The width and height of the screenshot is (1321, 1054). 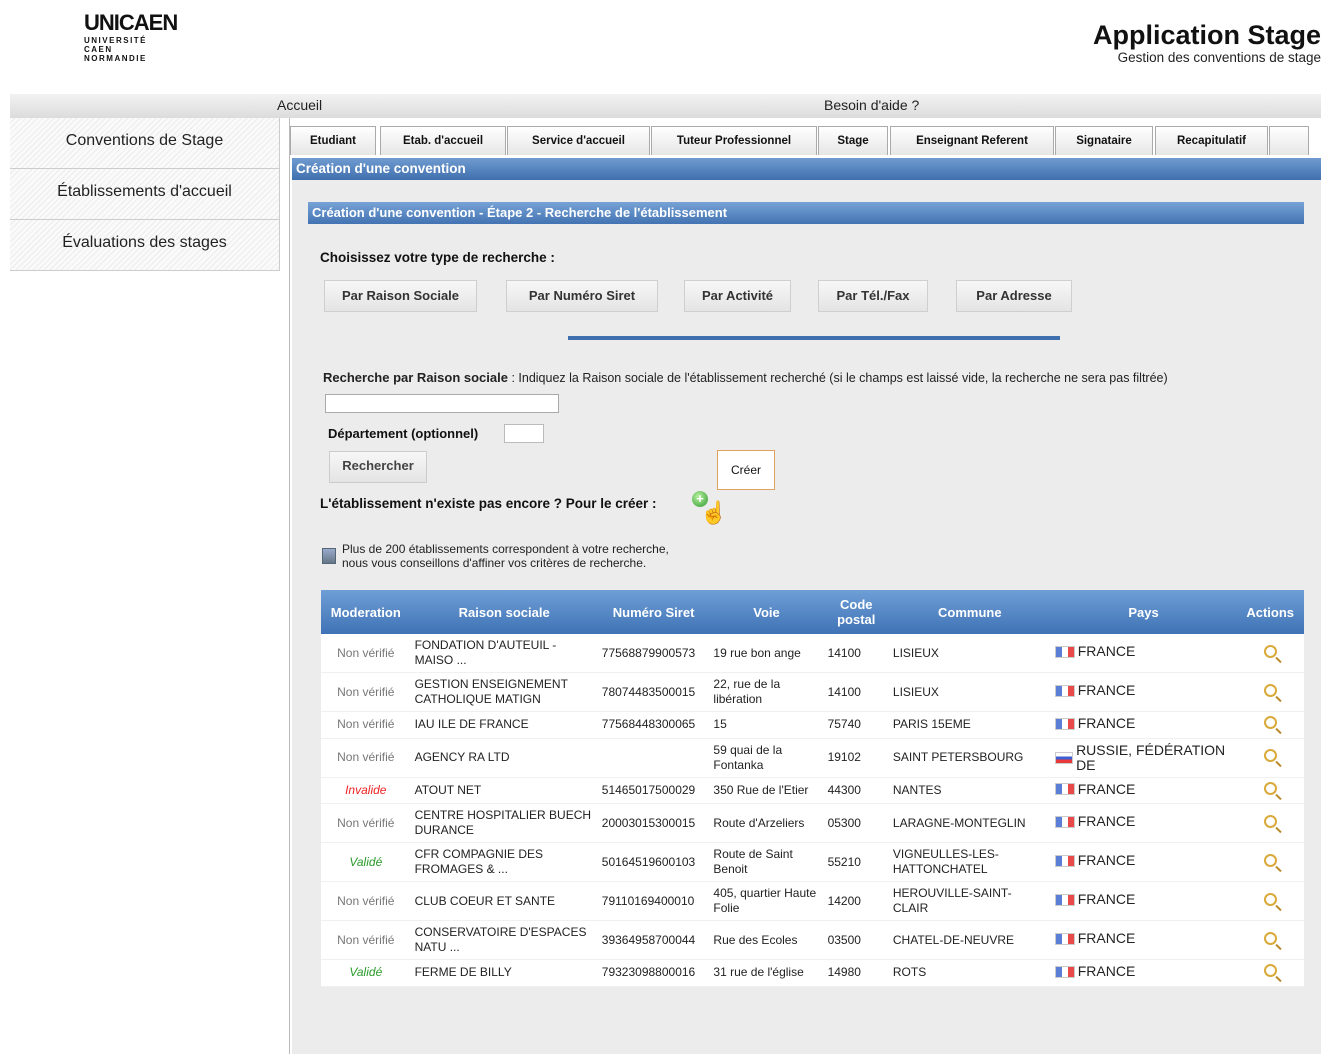 What do you see at coordinates (969, 790) in the screenshot?
I see `cell-commune: NANTES` at bounding box center [969, 790].